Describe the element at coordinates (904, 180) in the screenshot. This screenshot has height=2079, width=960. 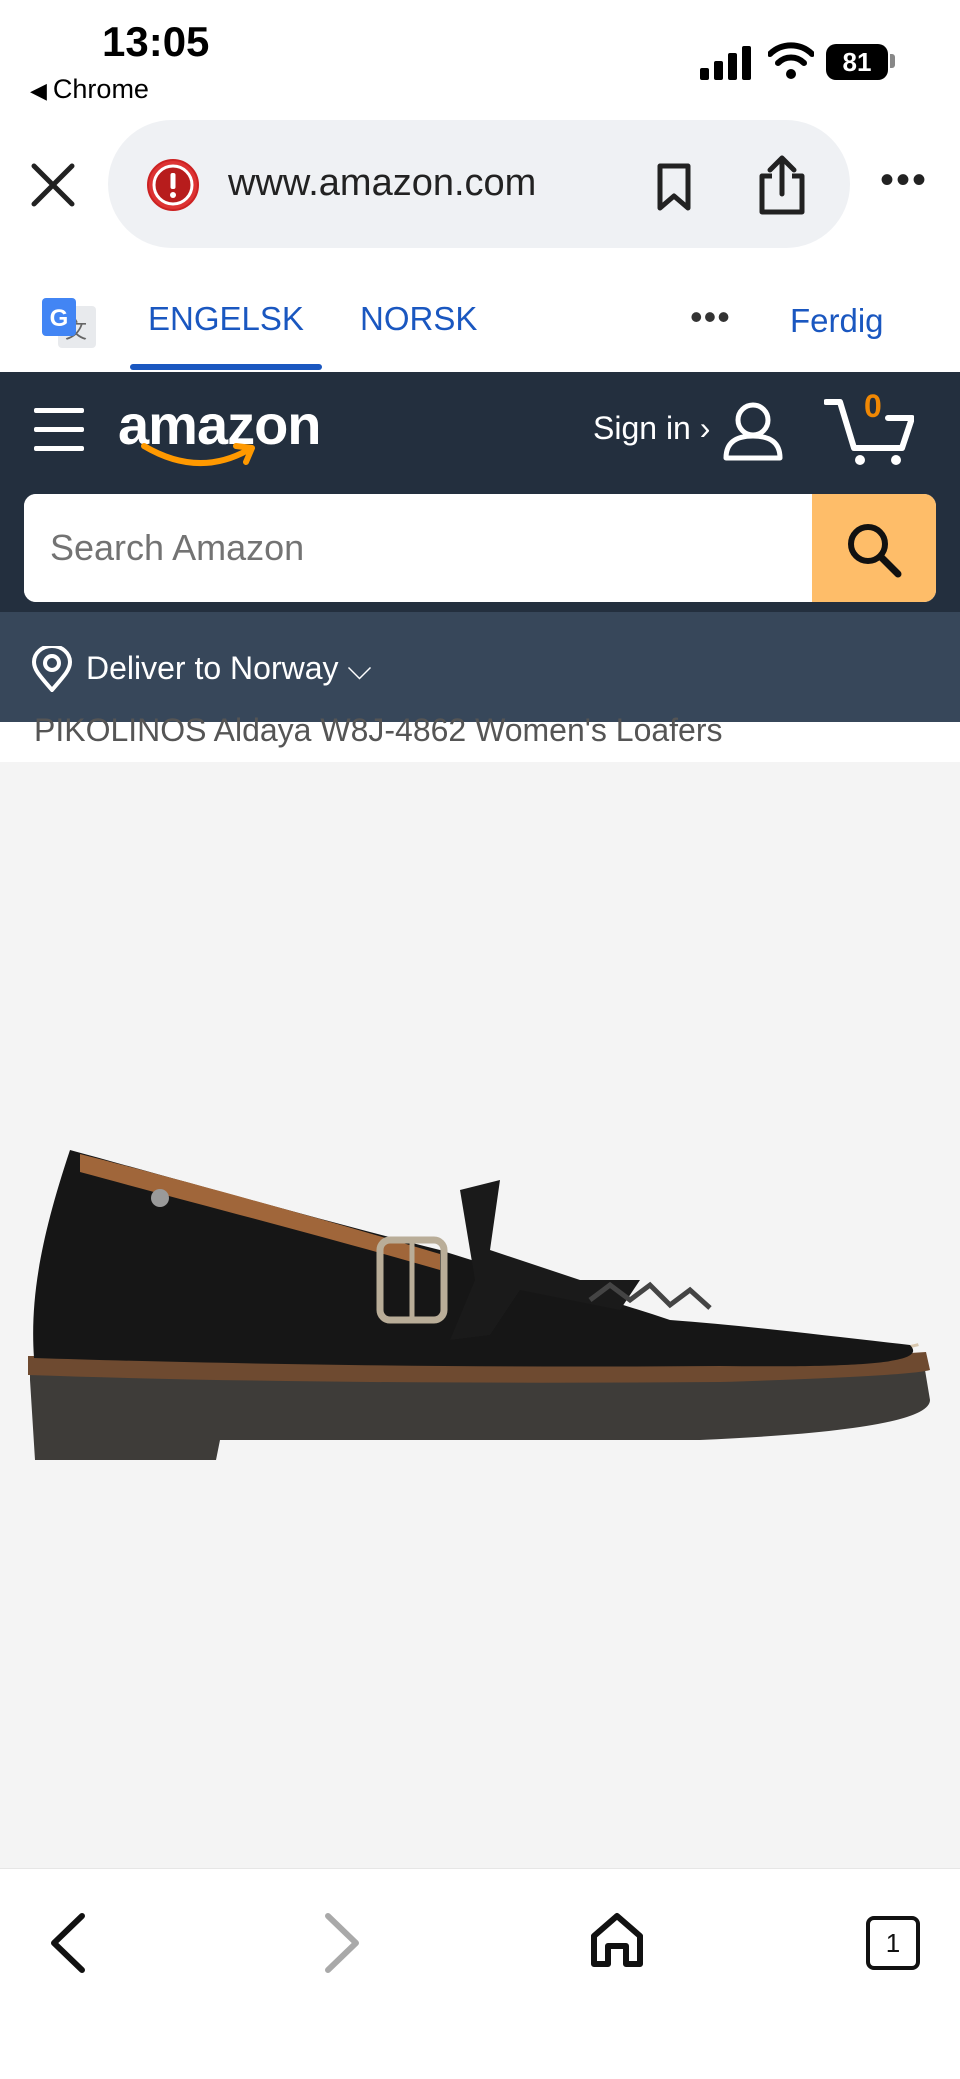
I see `more-icon: •••` at that location.